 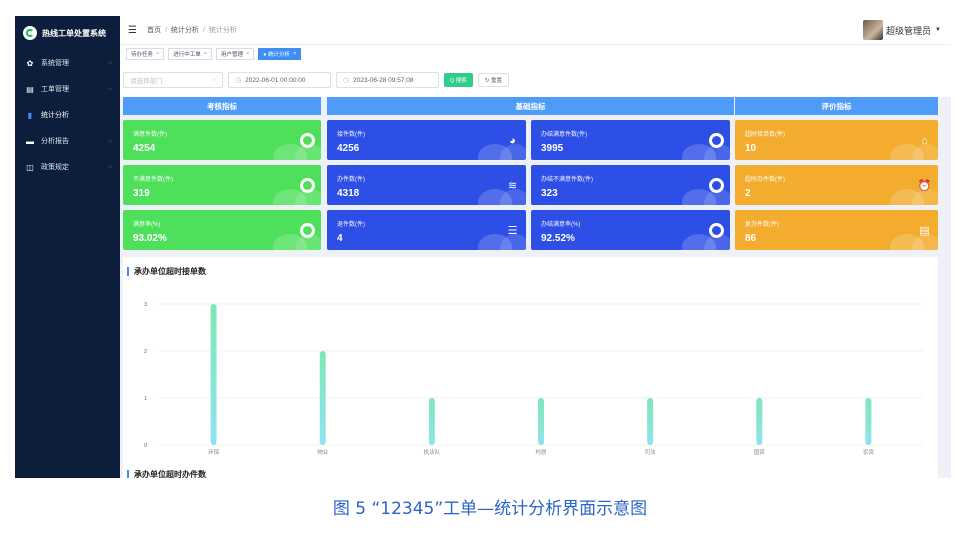 I want to click on sidebar-item-report: ▬ 分析报告 ⌵, so click(x=67, y=141).